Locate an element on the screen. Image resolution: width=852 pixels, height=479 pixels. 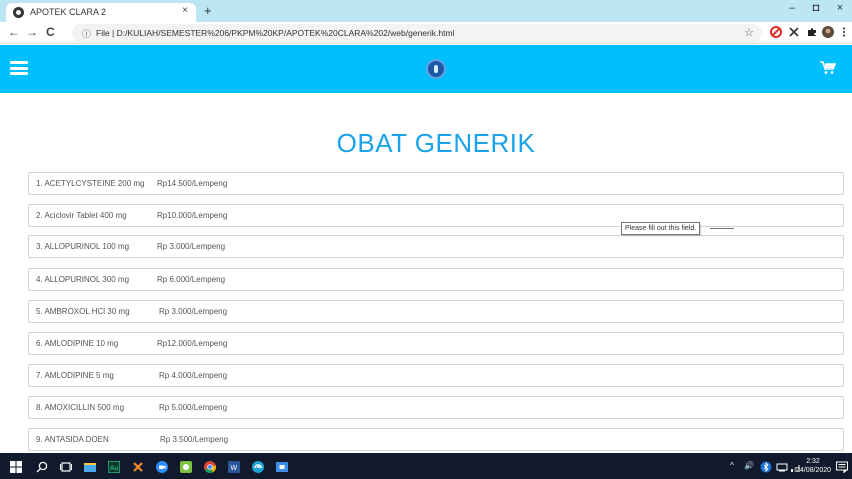
bluetooth-icon is located at coordinates (766, 466).